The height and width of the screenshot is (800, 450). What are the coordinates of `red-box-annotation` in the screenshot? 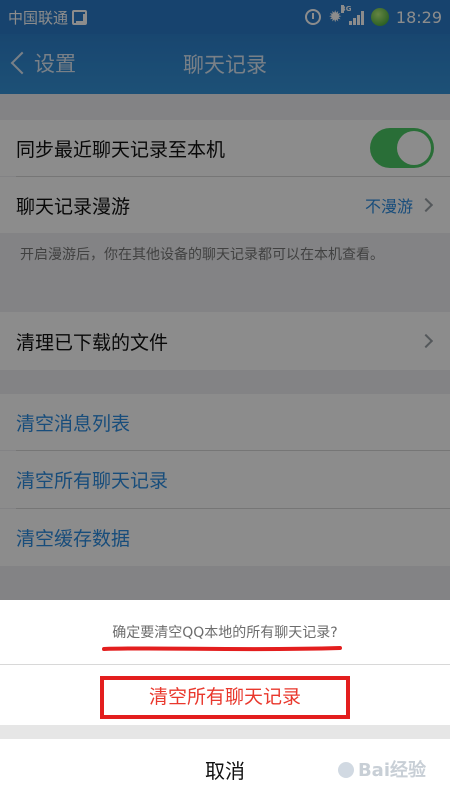 It's located at (225, 697).